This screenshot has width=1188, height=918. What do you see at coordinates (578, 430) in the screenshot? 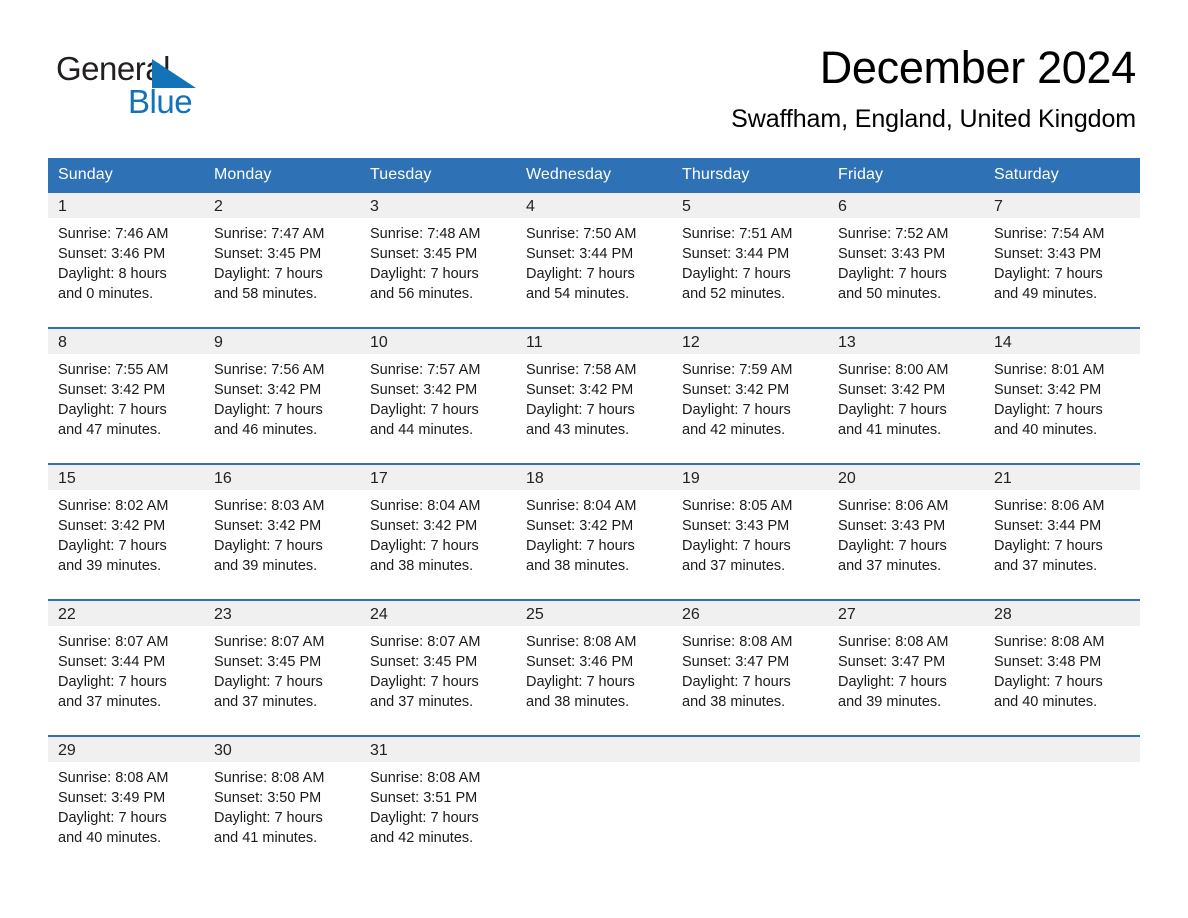
I see `daylight-text-line2: and 43 minutes.` at bounding box center [578, 430].